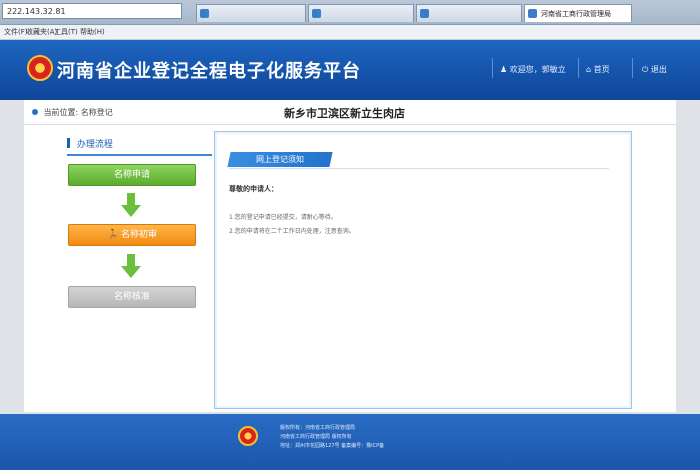 The width and height of the screenshot is (700, 470). Describe the element at coordinates (658, 69) in the screenshot. I see `logout-link-label: 退出` at that location.